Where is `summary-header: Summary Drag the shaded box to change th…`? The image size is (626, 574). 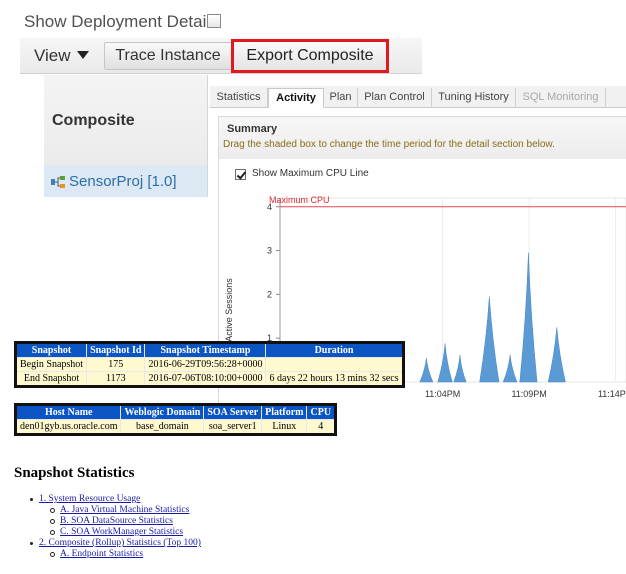
summary-header: Summary Drag the shaded box to change th… is located at coordinates (422, 138).